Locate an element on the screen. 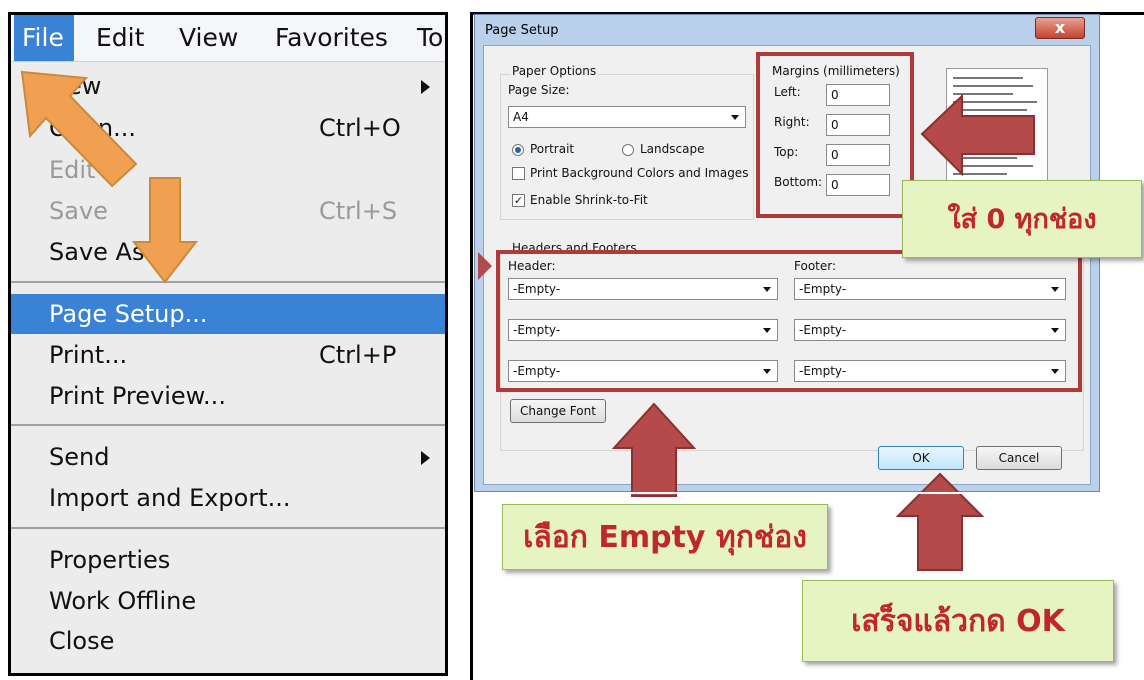 The width and height of the screenshot is (1144, 680). menu-item-close: Close is located at coordinates (228, 641).